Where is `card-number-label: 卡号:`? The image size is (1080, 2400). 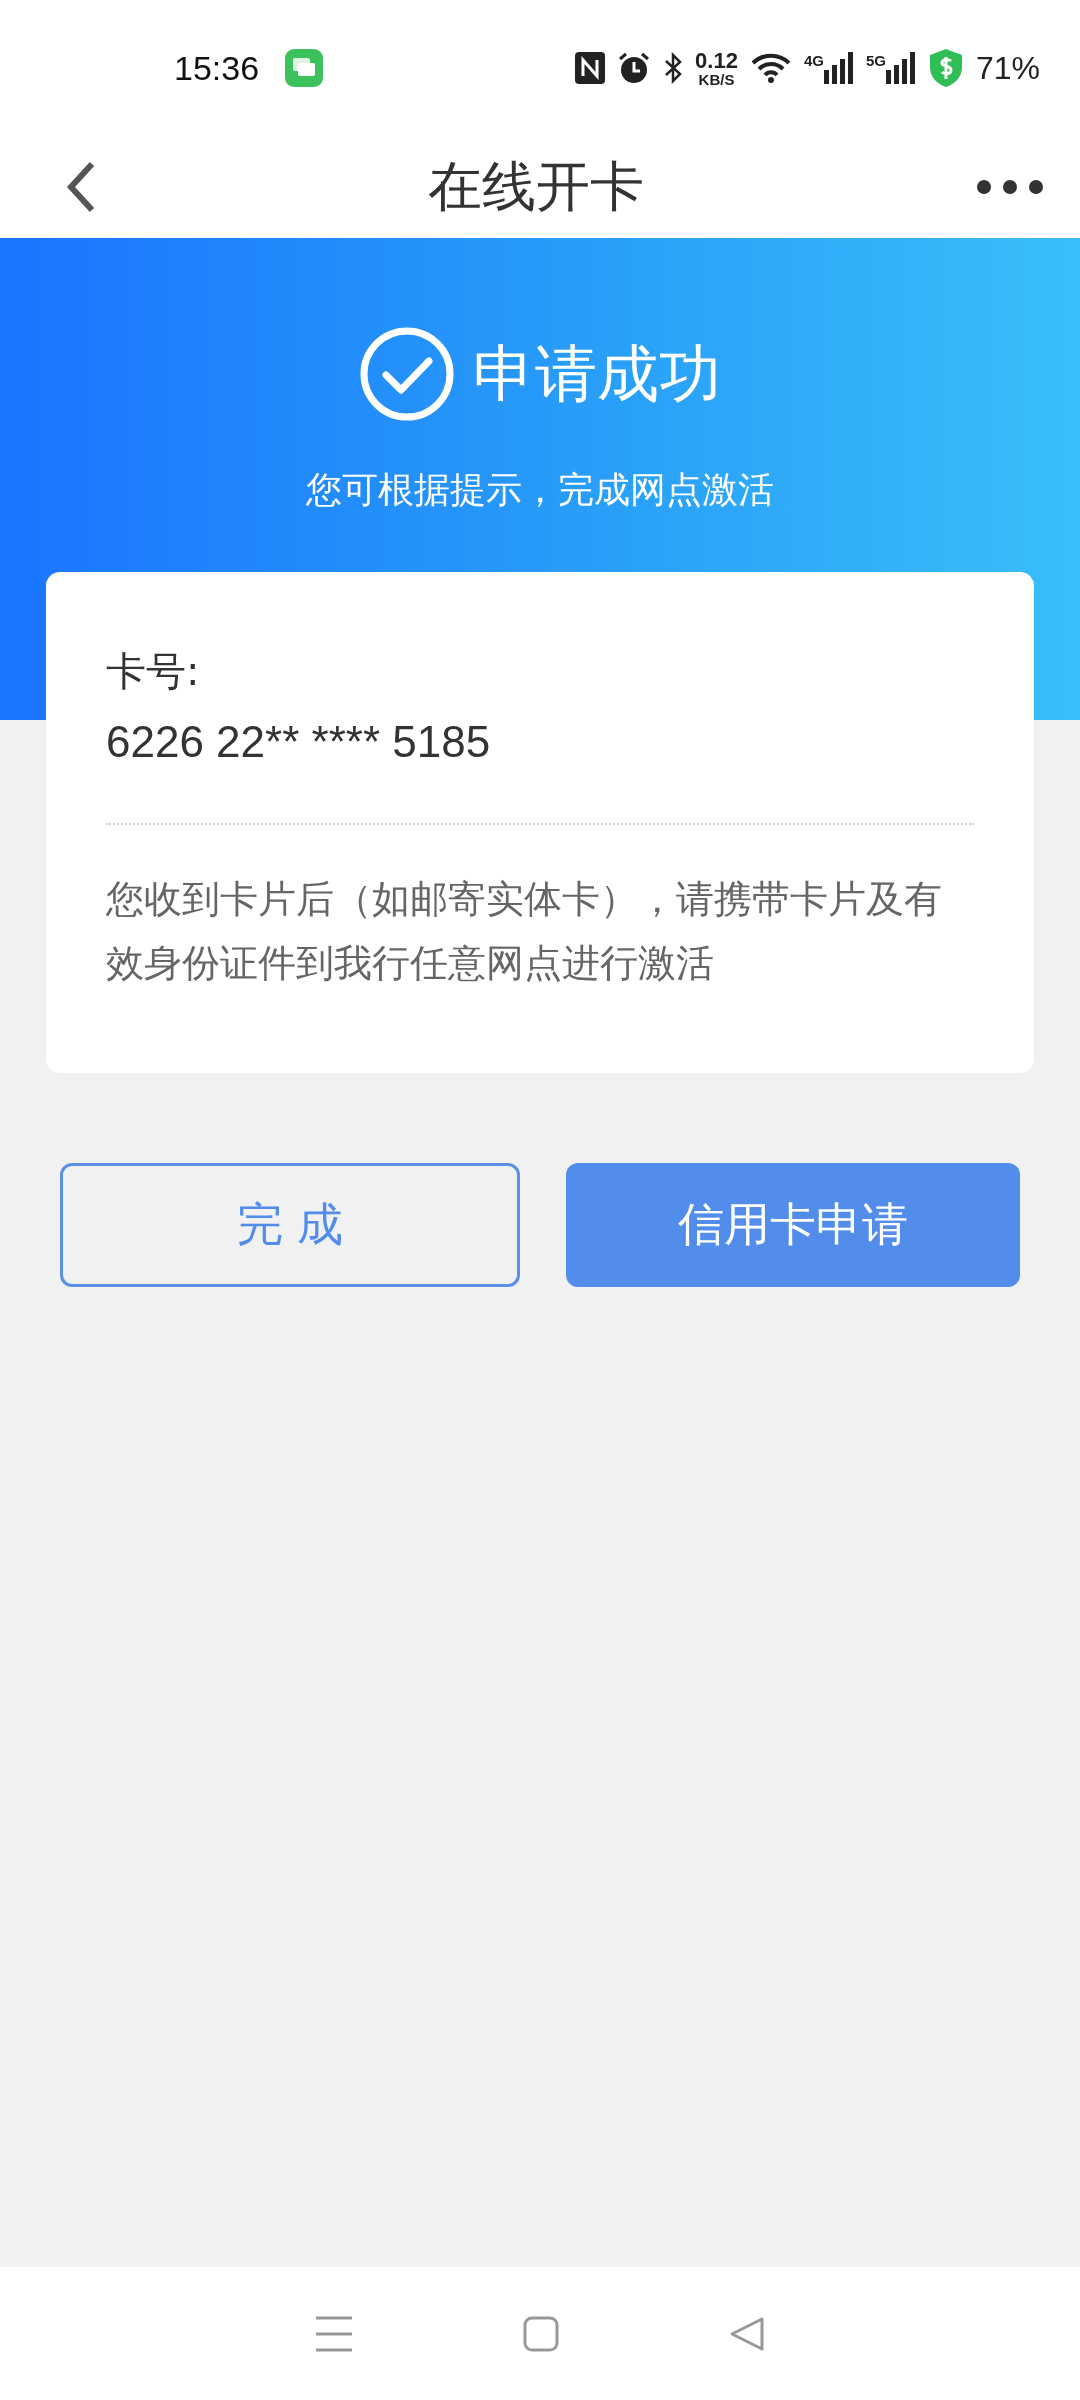 card-number-label: 卡号: is located at coordinates (153, 671).